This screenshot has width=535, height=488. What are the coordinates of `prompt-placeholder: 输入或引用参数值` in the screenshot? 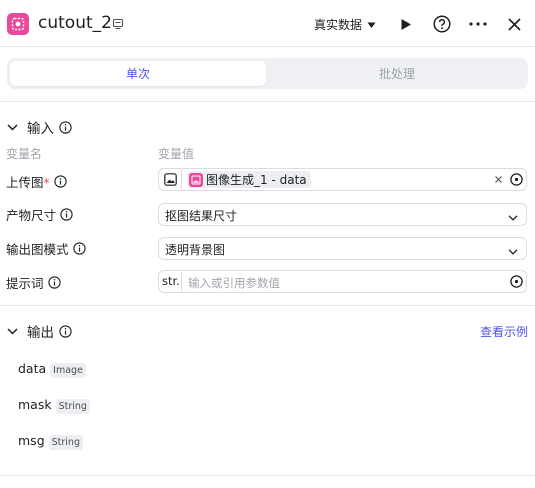 It's located at (234, 283).